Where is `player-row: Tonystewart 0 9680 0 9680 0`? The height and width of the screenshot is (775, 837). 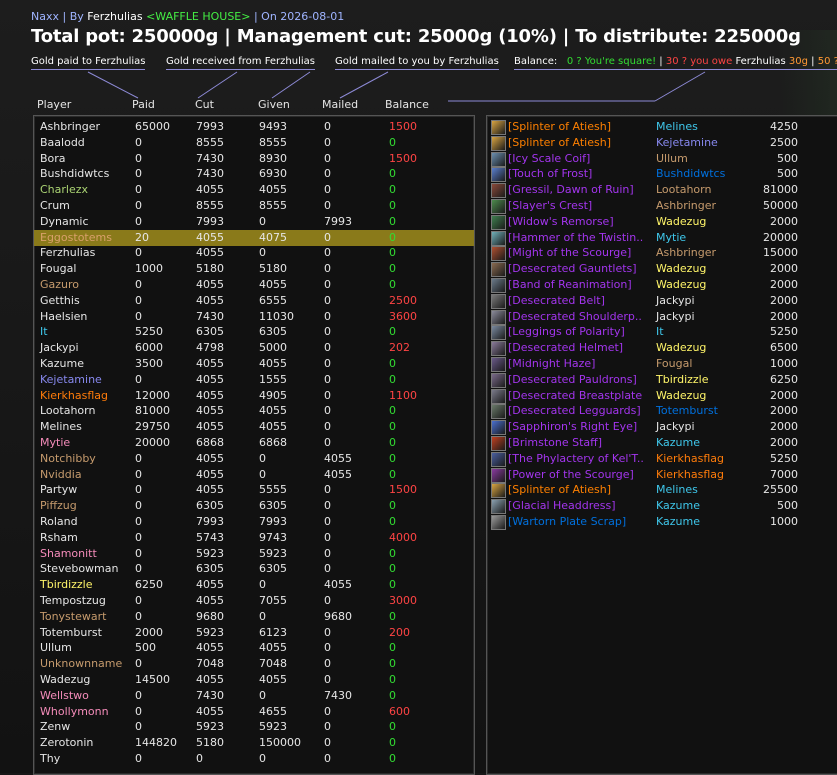
player-row: Tonystewart 0 9680 0 9680 0 is located at coordinates (254, 617).